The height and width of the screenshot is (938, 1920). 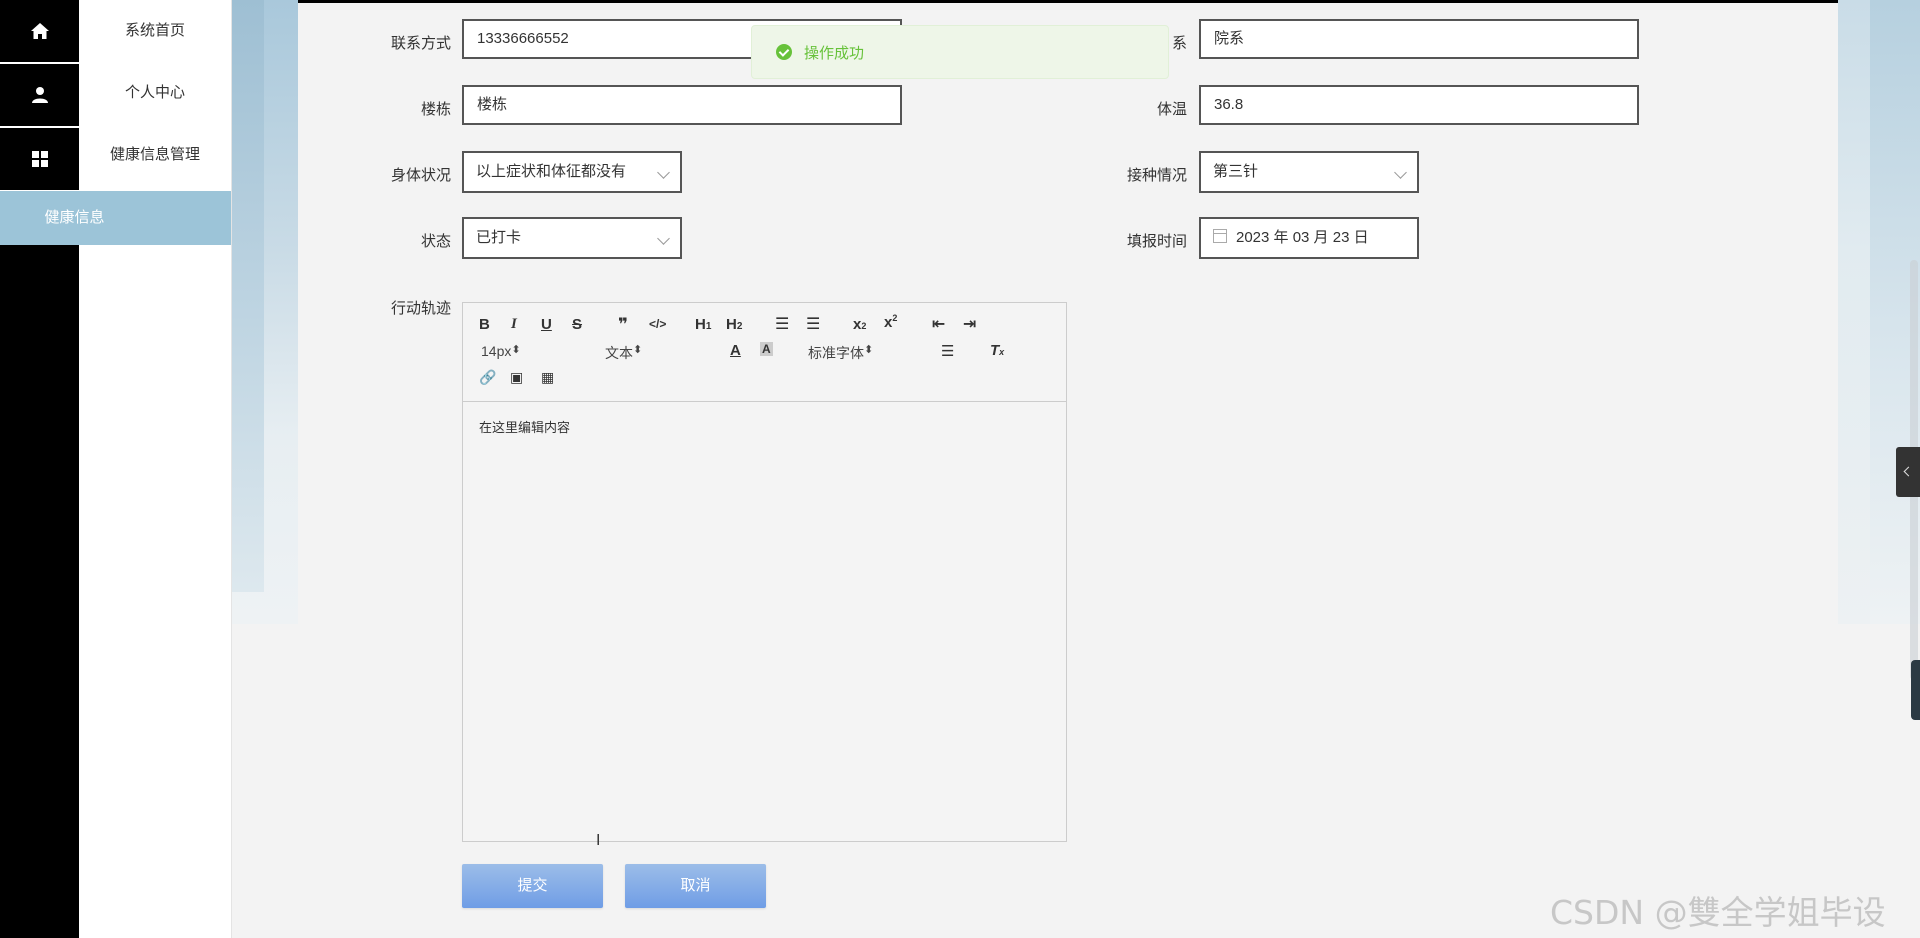 I want to click on heading1-icon: H1, so click(x=703, y=324).